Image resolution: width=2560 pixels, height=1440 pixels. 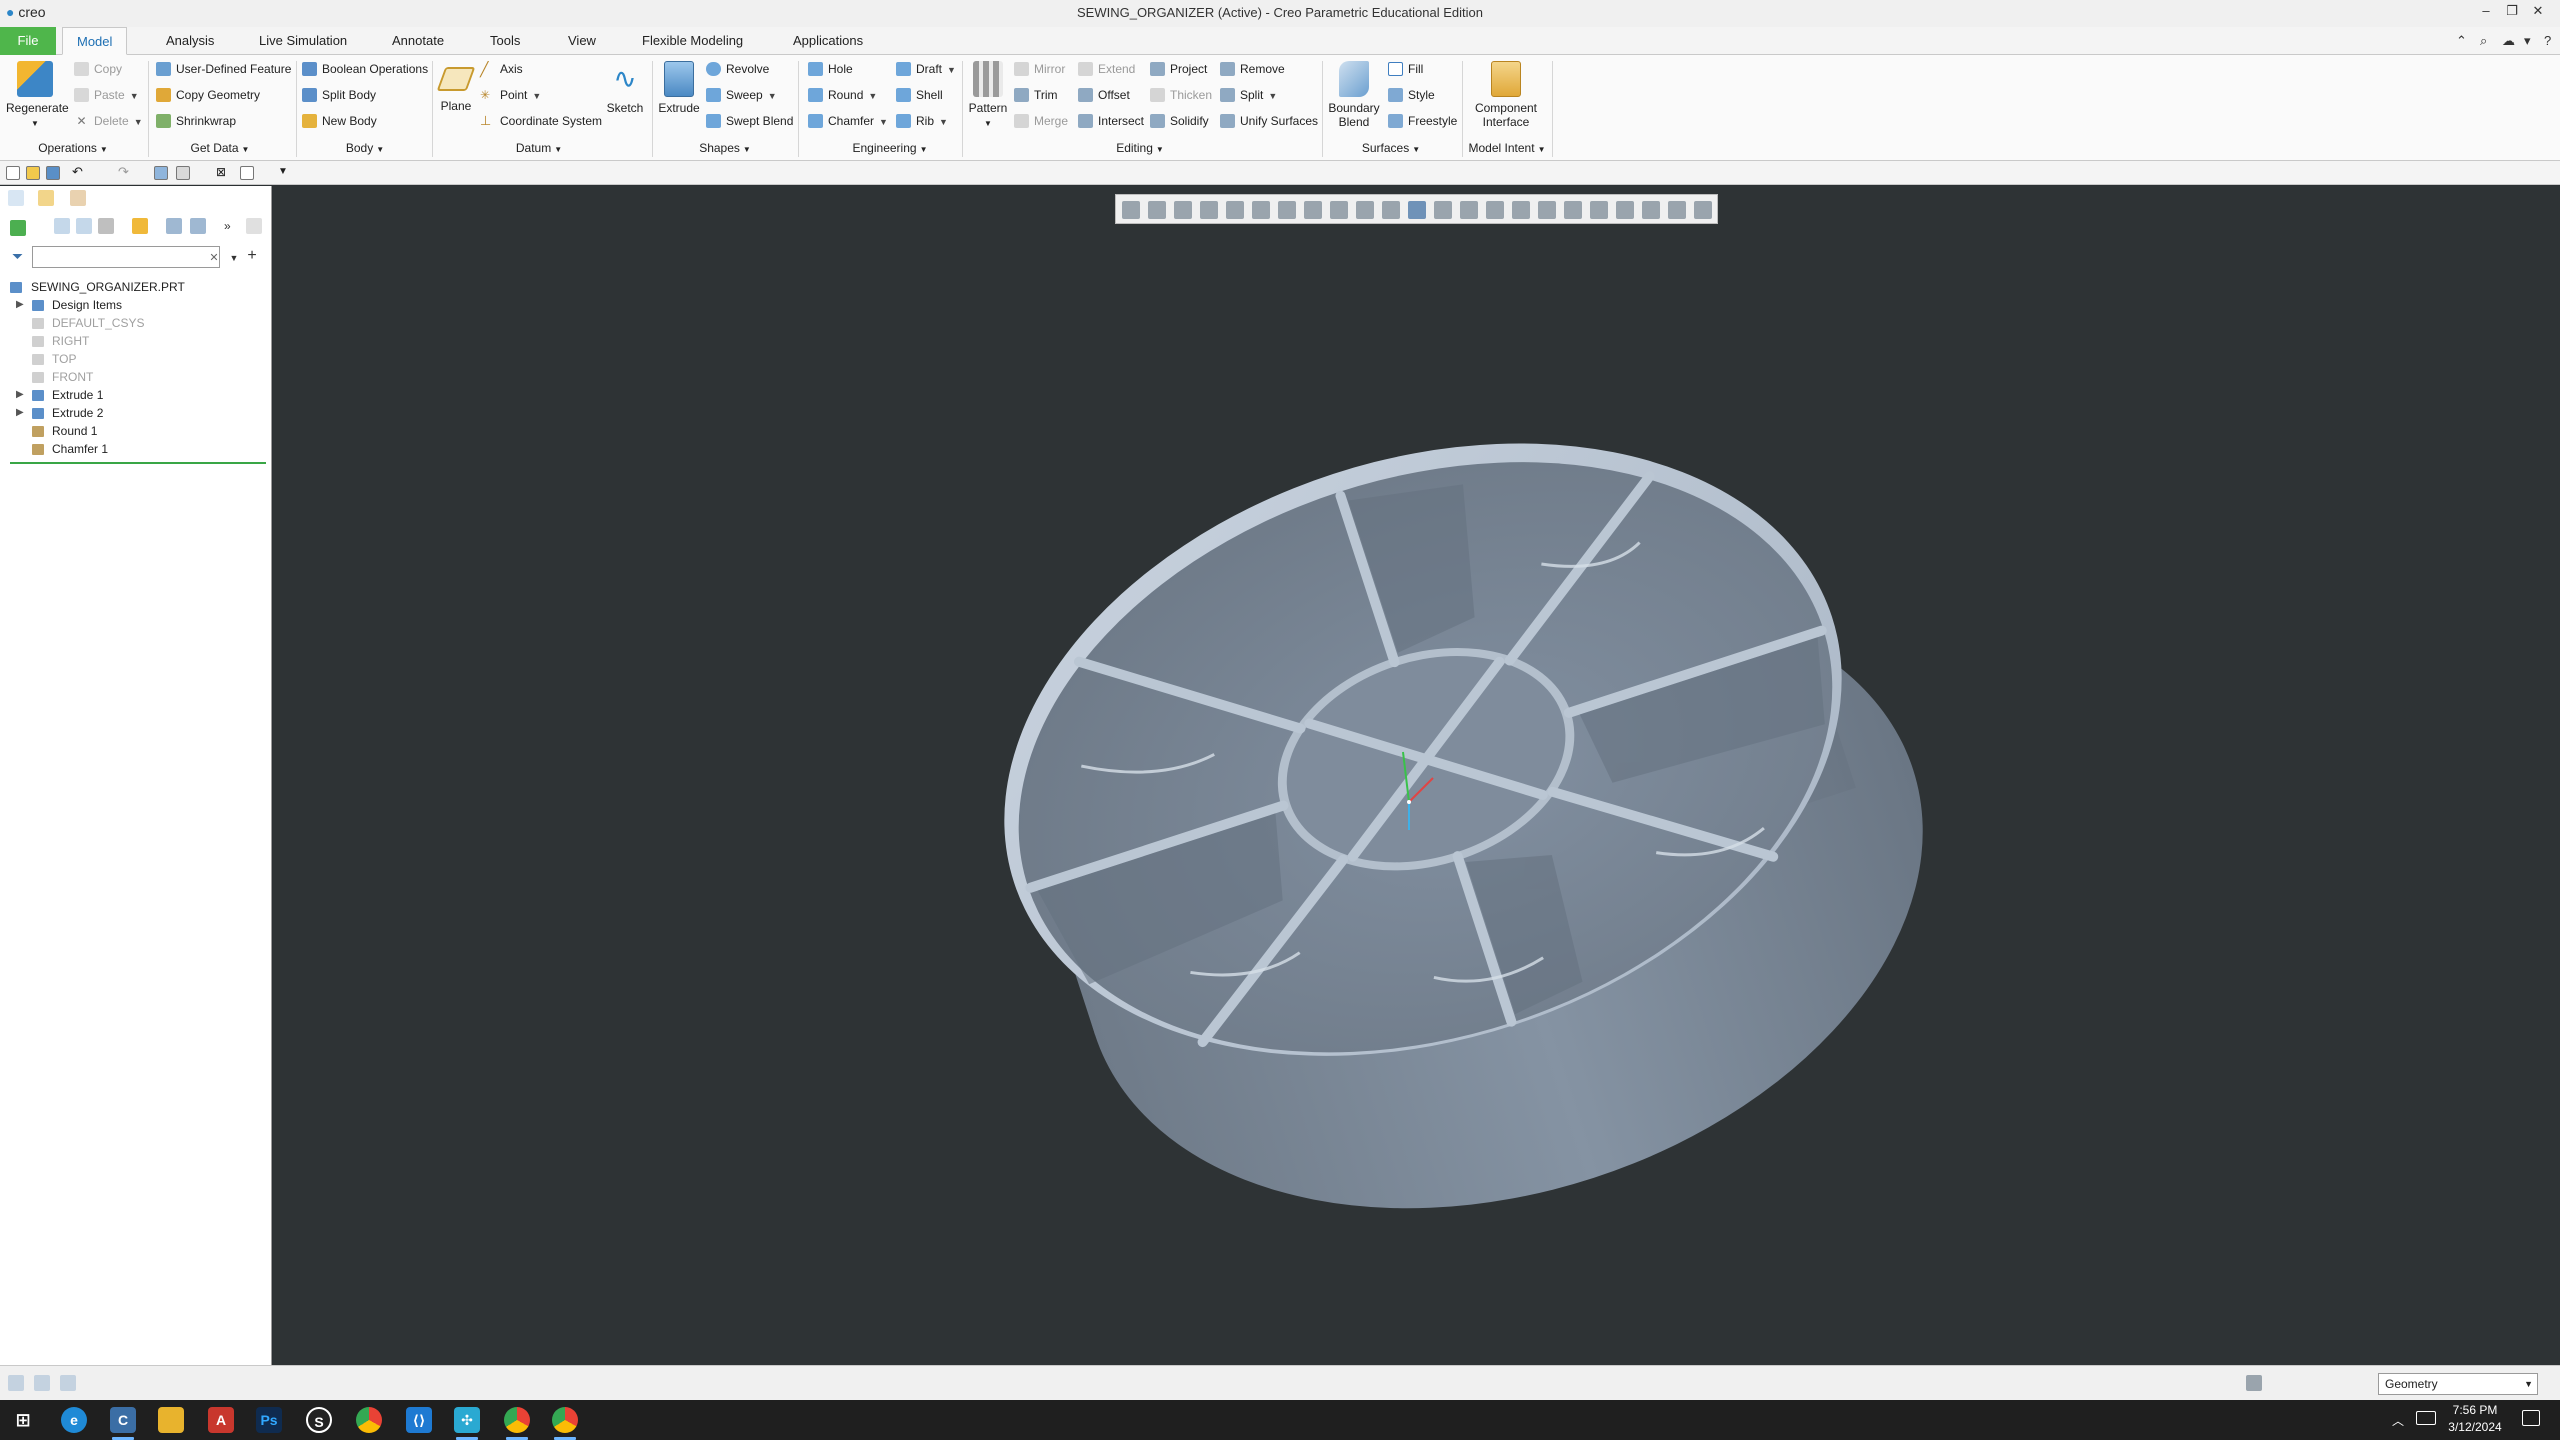 I want to click on notifications-icon, so click(x=2531, y=1418).